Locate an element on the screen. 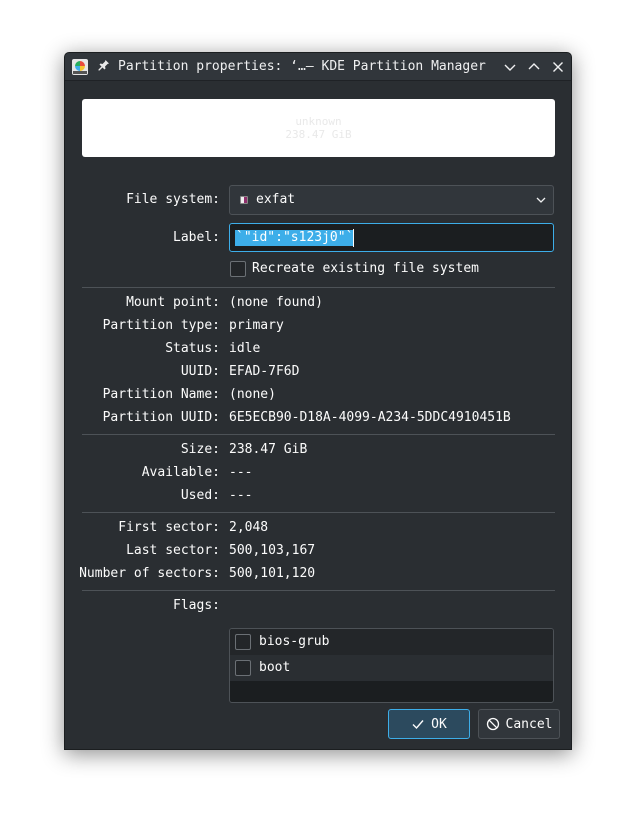  ok-button-label: OK is located at coordinates (439, 724).